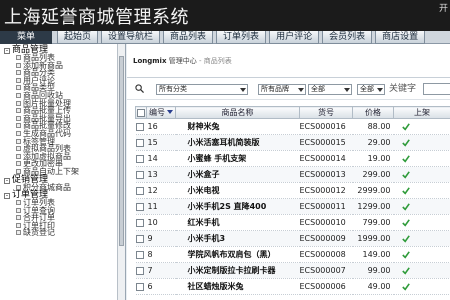 The width and height of the screenshot is (450, 300). I want to click on sidebar-scrollbar, so click(121, 172).